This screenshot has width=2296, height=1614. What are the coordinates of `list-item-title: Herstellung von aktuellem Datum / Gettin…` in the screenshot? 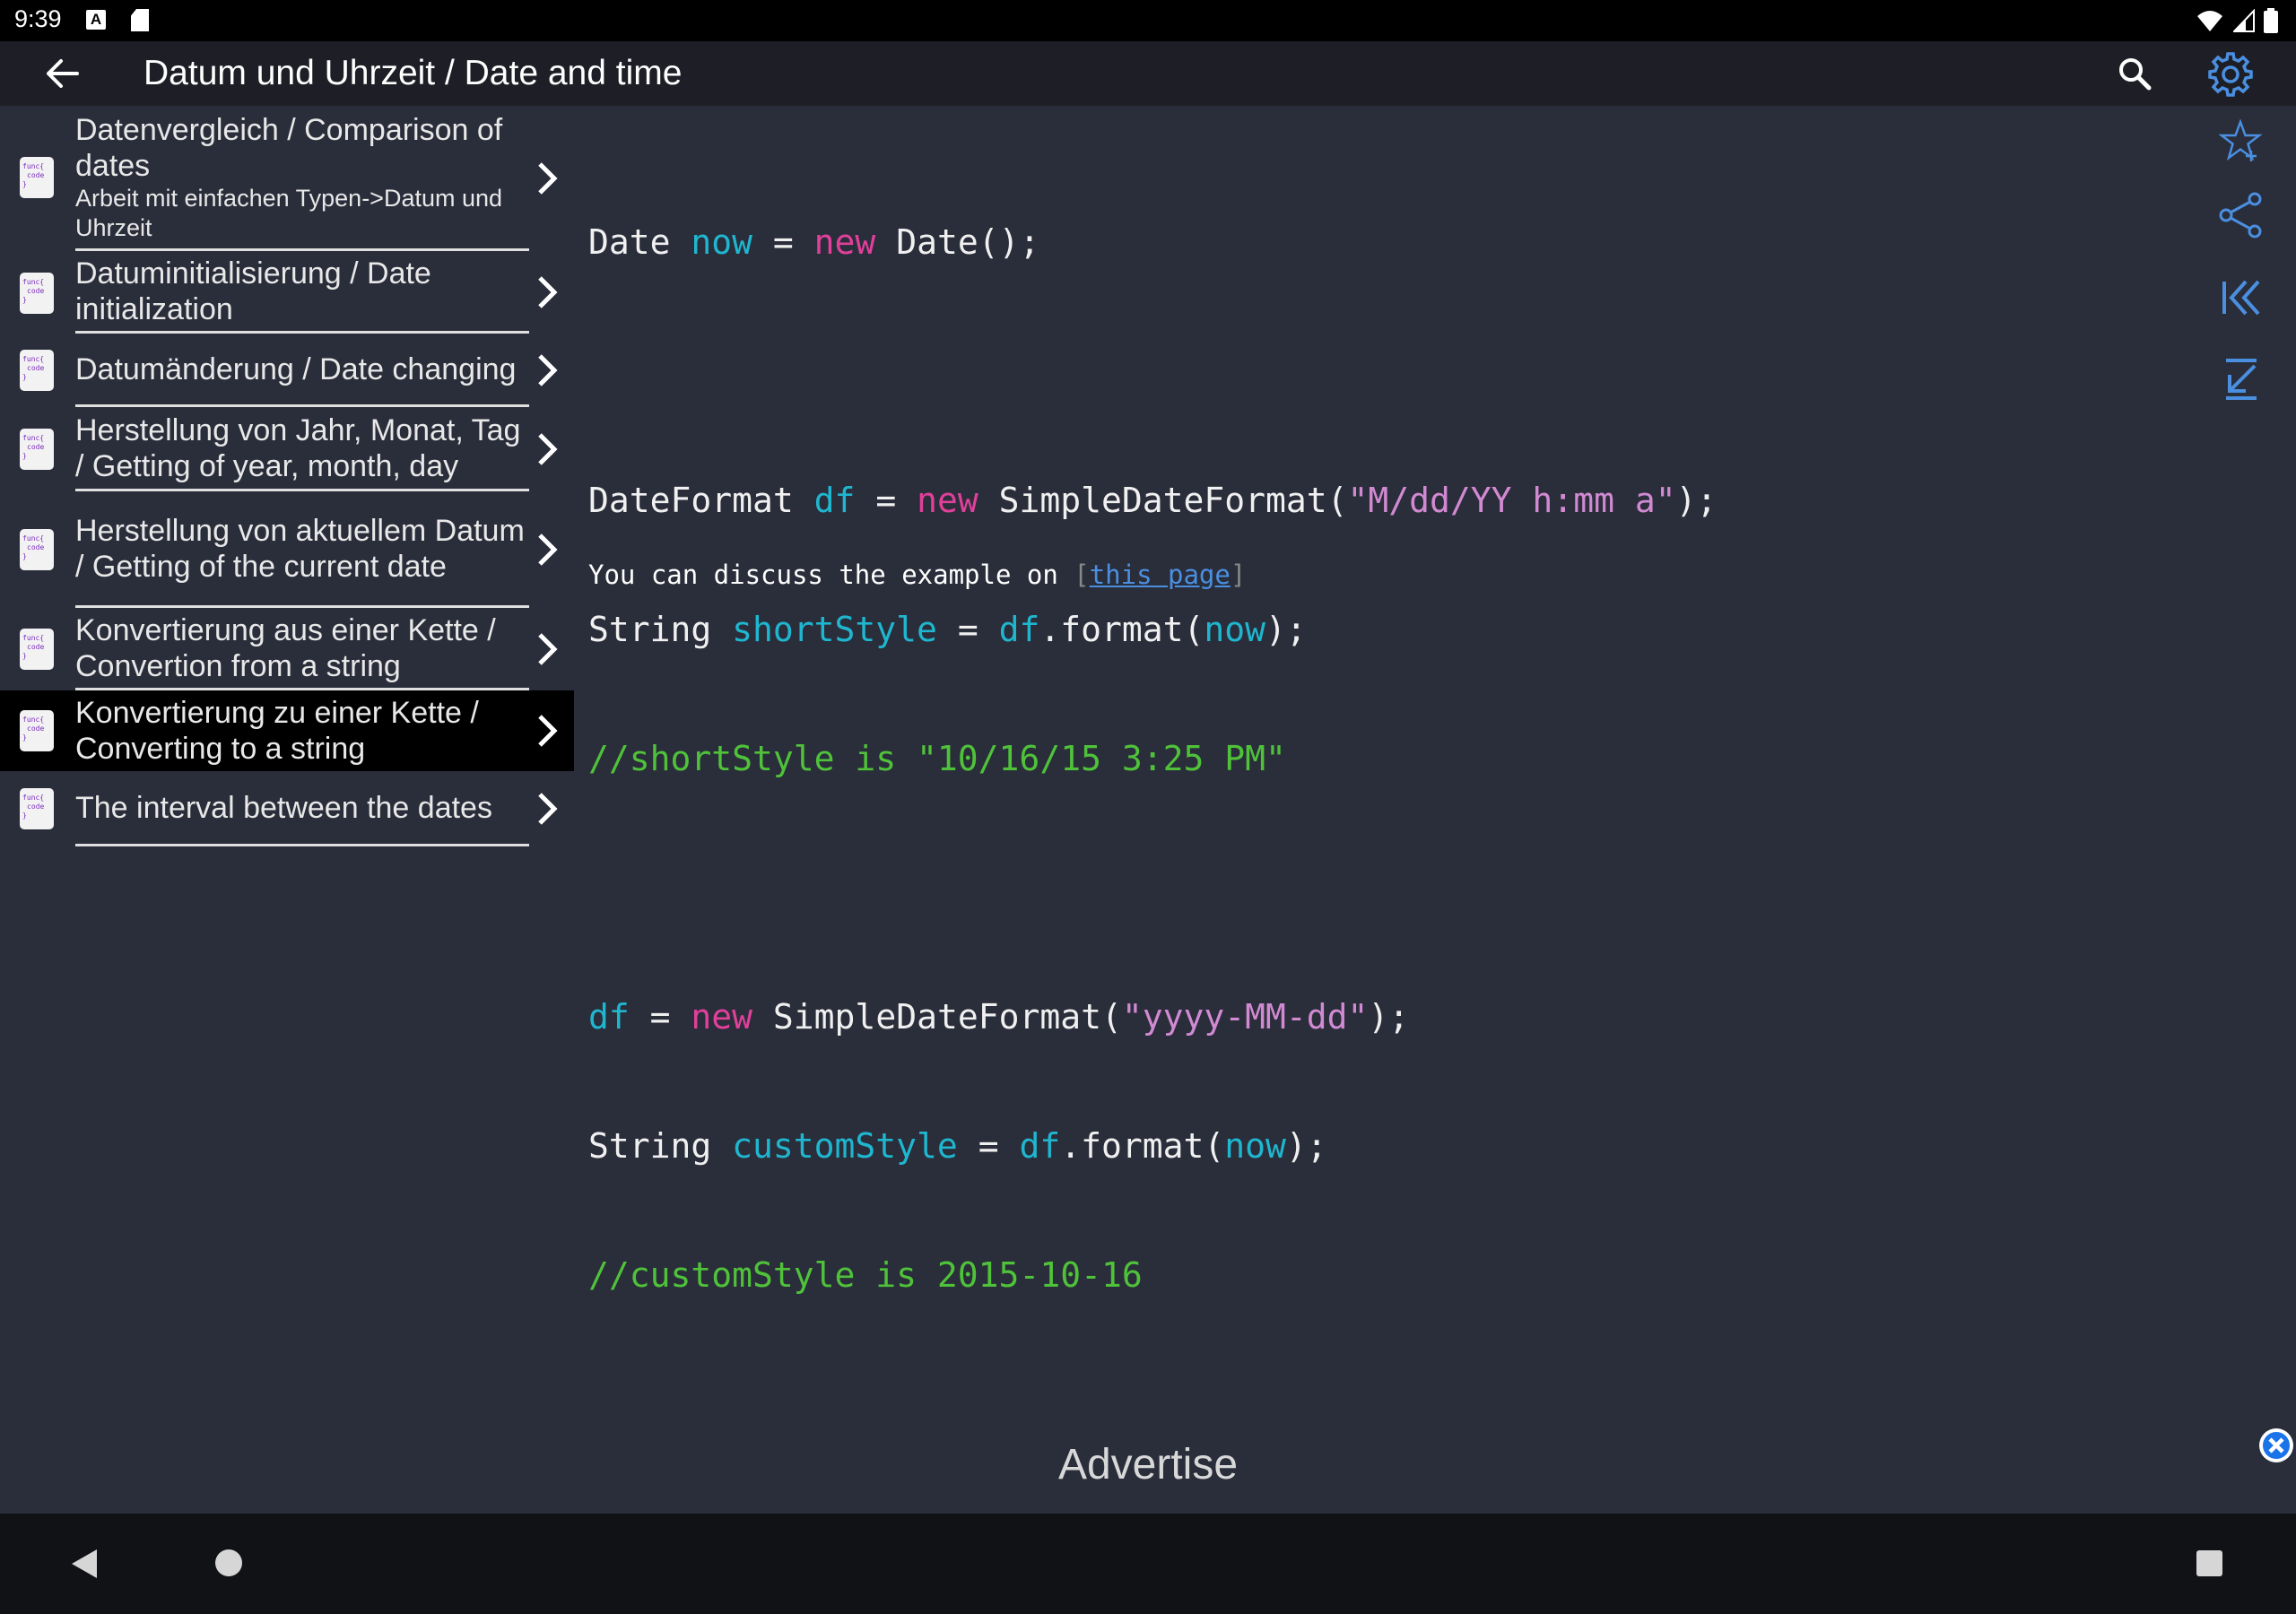 It's located at (300, 548).